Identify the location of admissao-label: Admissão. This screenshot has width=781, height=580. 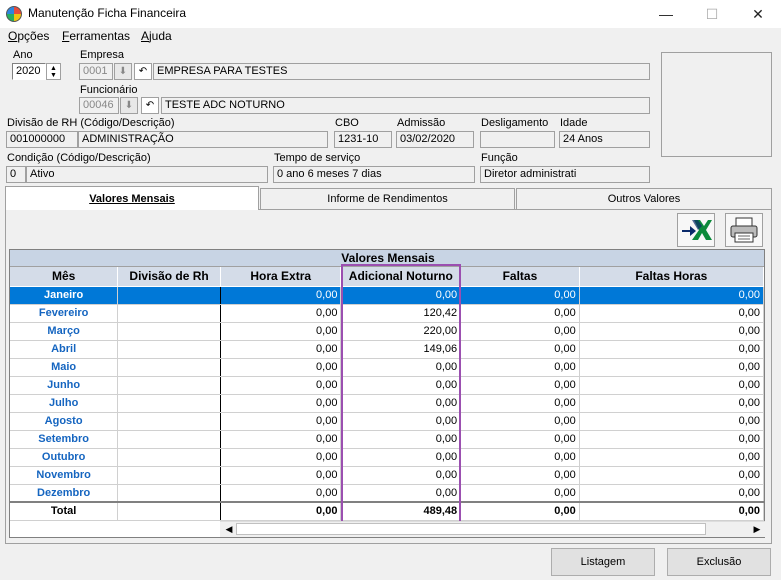
(421, 123).